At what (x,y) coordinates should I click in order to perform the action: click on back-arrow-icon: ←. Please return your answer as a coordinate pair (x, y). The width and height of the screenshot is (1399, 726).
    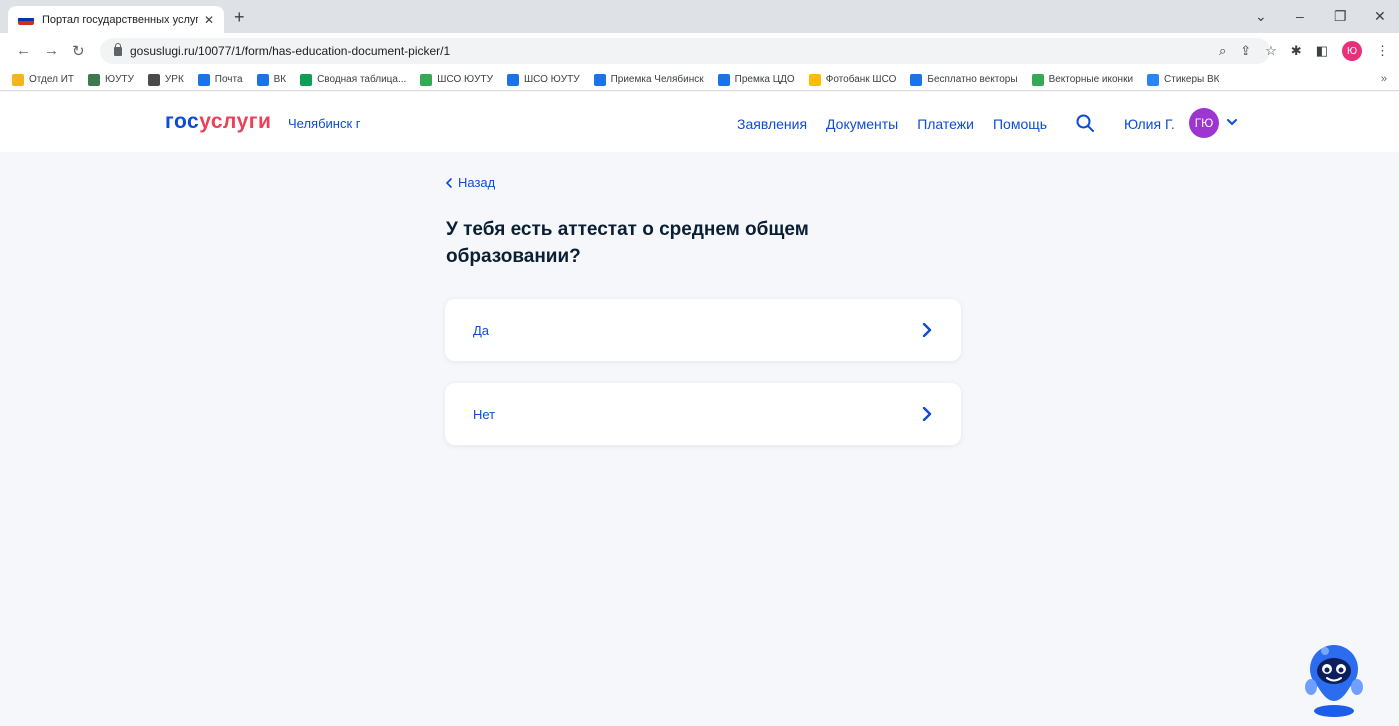
    Looking at the image, I should click on (23, 50).